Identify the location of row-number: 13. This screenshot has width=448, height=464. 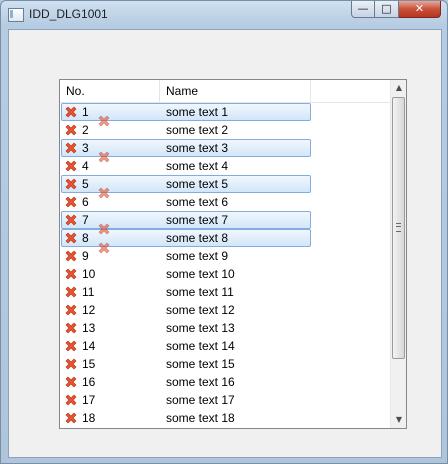
(89, 328).